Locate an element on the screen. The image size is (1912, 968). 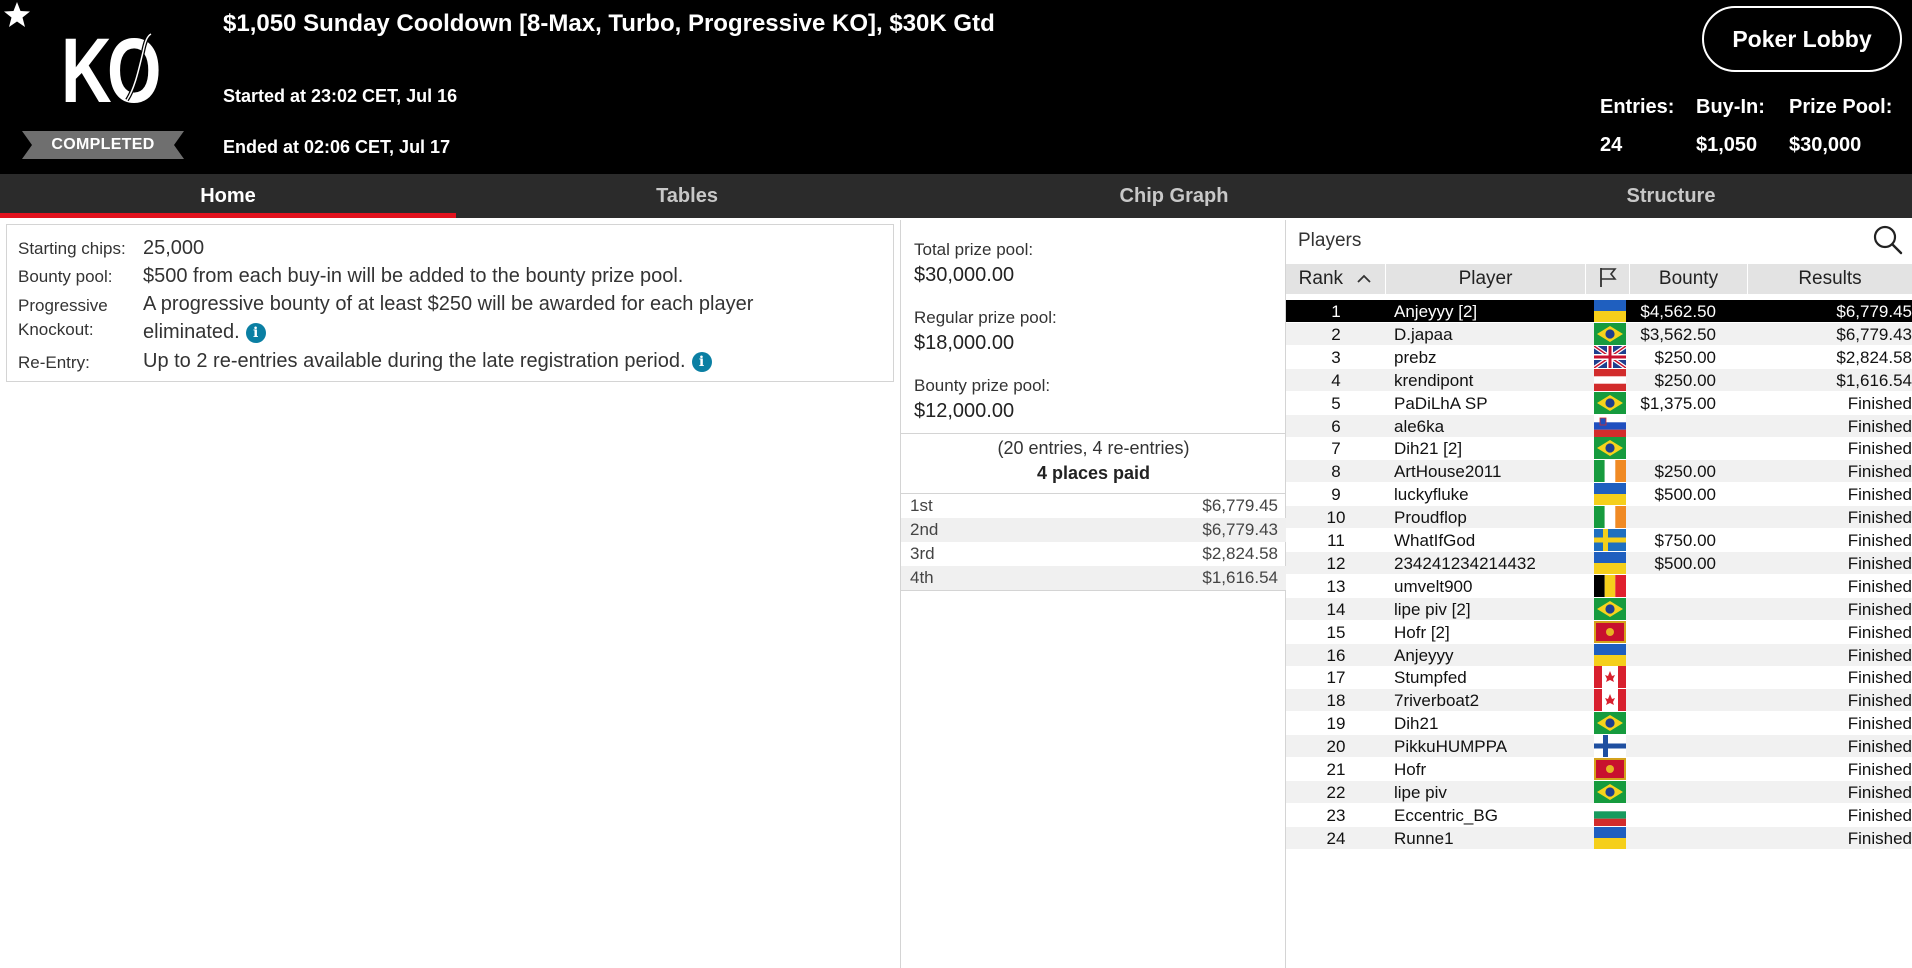
table-row: 5 PaDiLhA SP $1,375.00 Finished is located at coordinates (1599, 402).